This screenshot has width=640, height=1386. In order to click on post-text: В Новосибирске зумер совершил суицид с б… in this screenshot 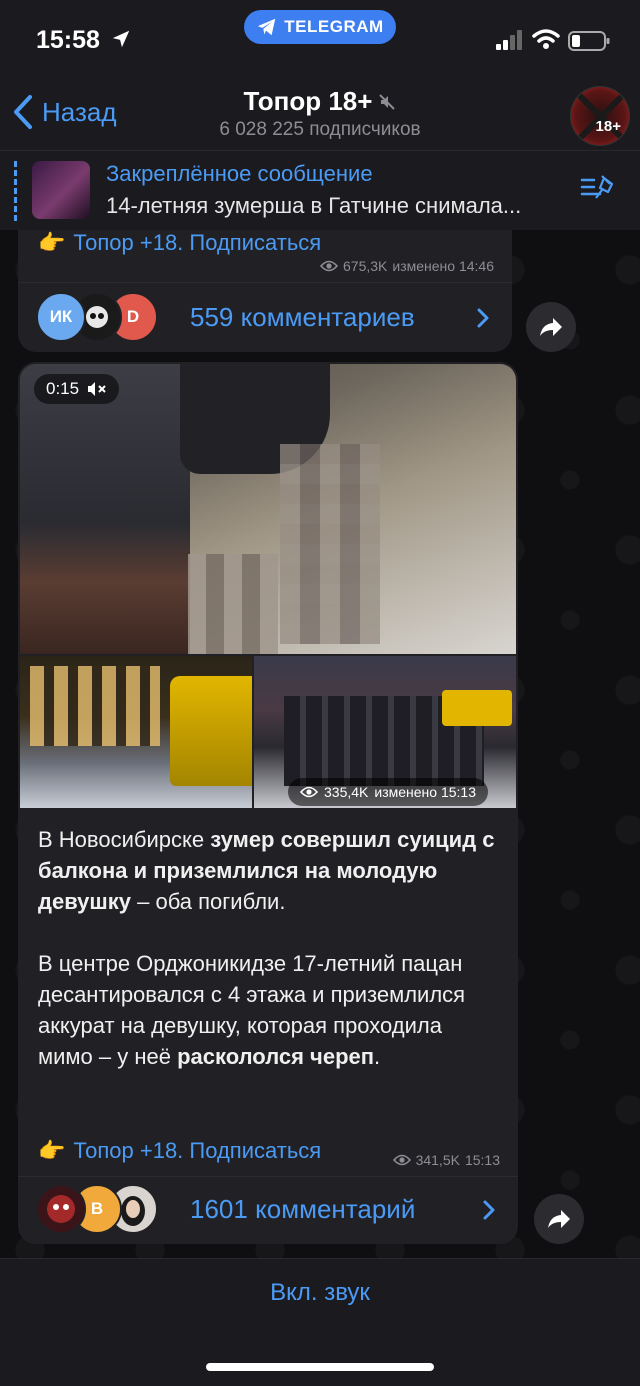, I will do `click(268, 963)`.